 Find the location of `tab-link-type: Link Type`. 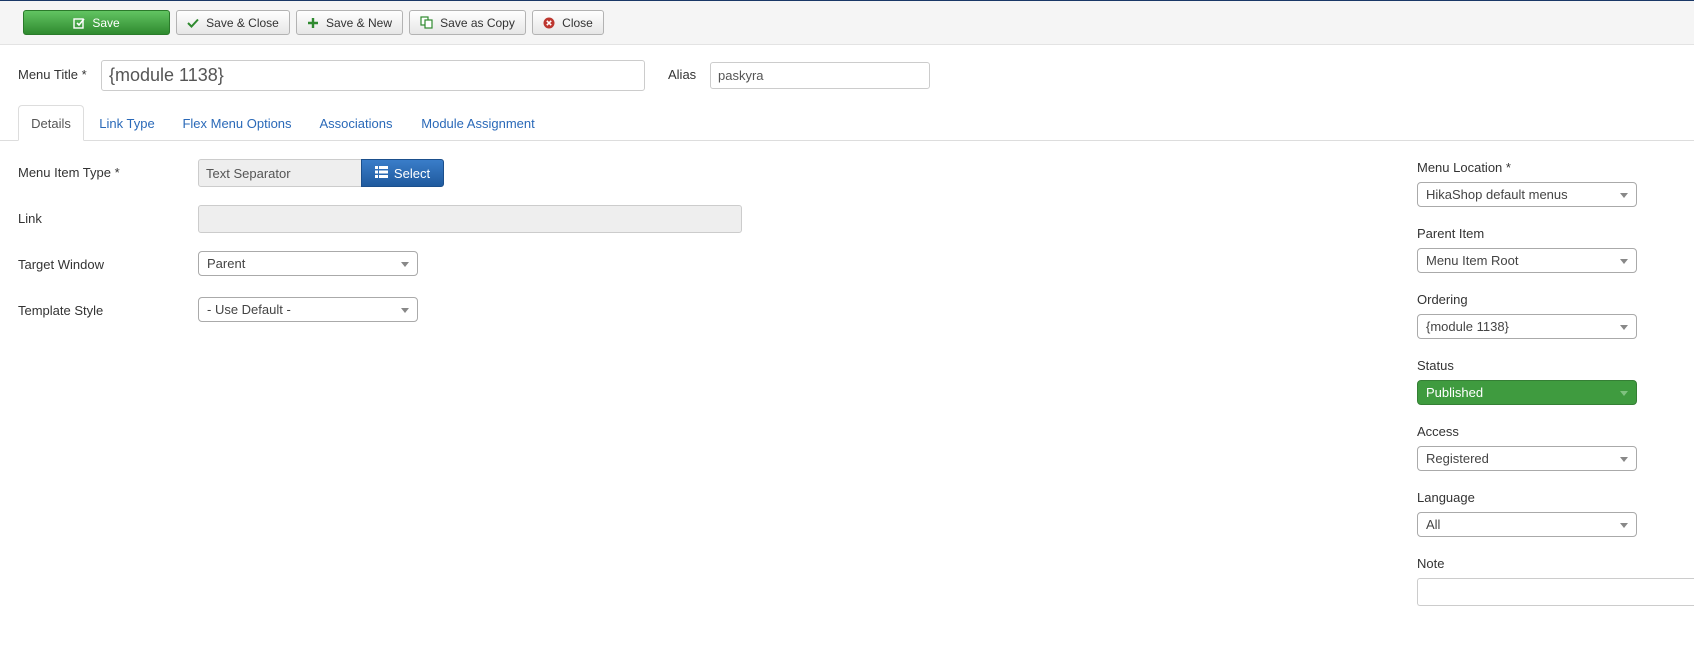

tab-link-type: Link Type is located at coordinates (127, 123).